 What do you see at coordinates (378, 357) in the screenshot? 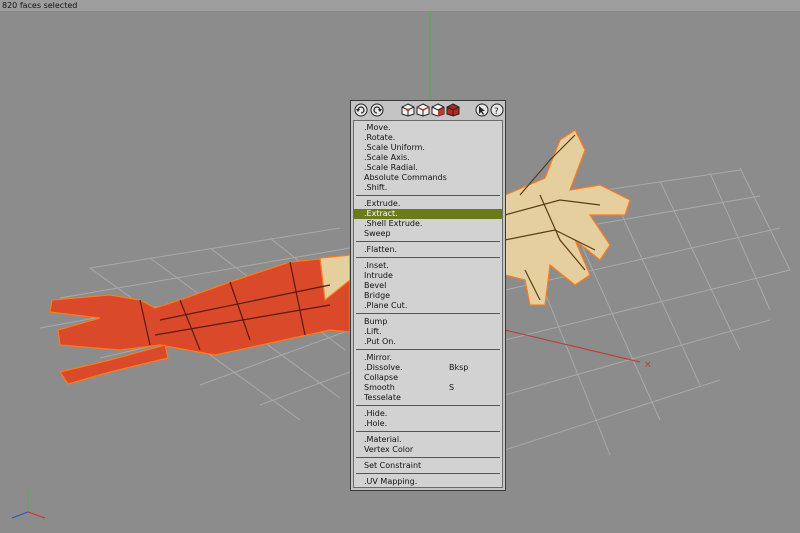
I see `menu-item-label: .Mirror.` at bounding box center [378, 357].